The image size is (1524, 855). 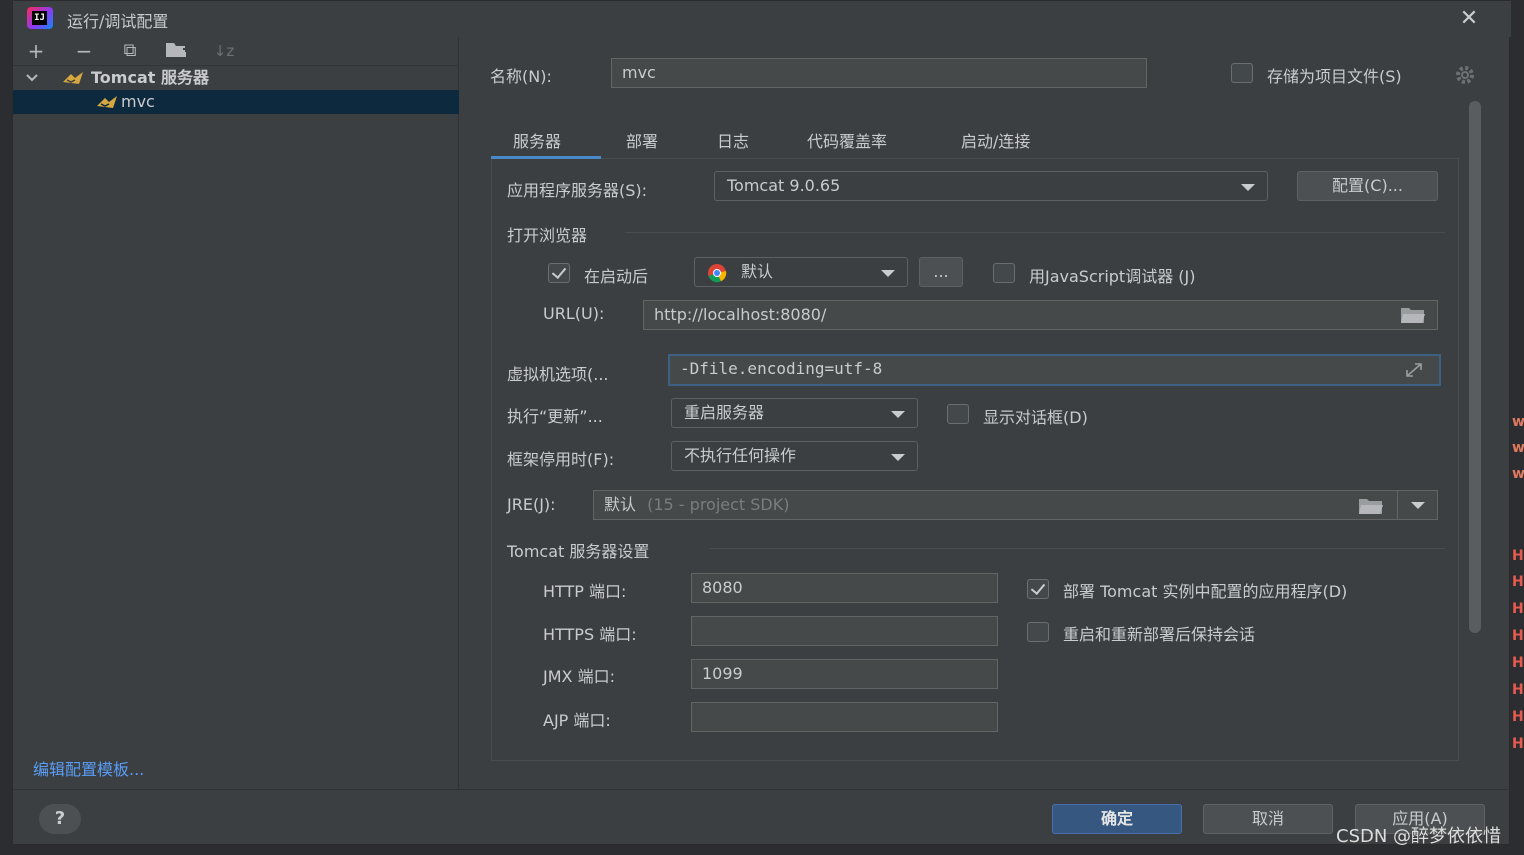 I want to click on browser-select: 默认, so click(x=801, y=272).